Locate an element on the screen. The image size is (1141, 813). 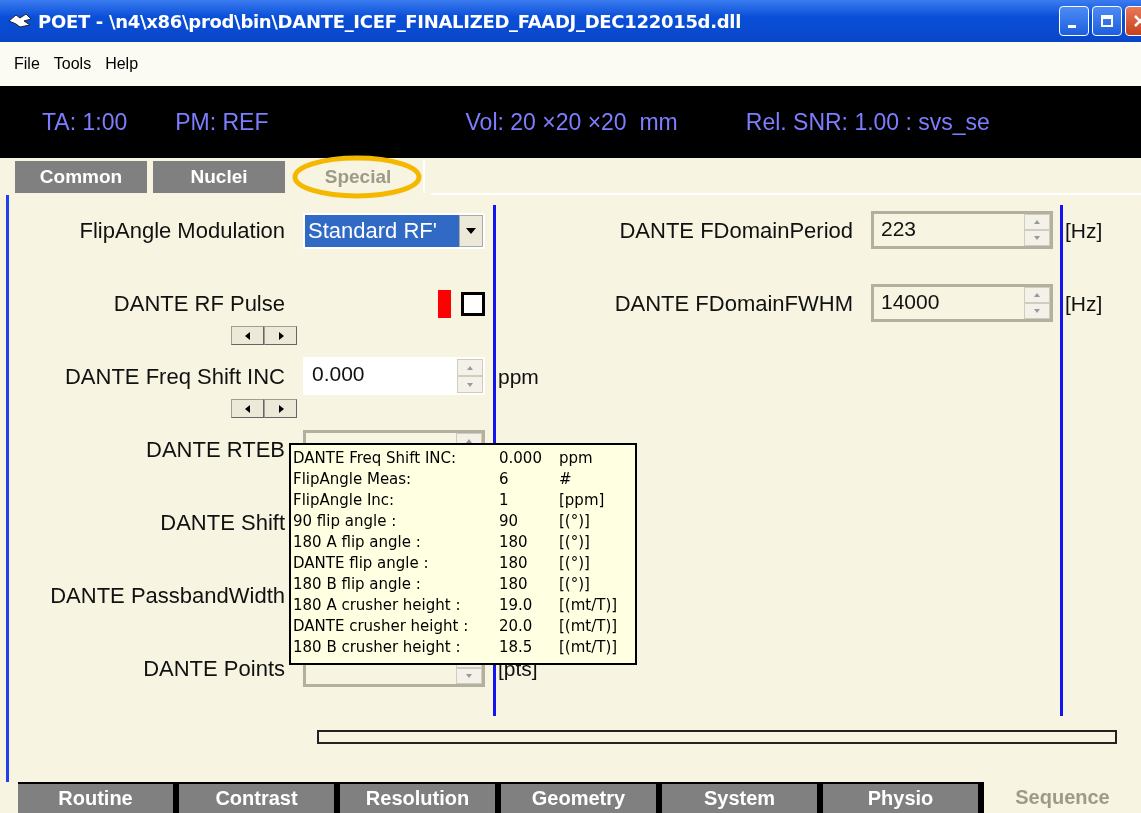
tooltip-value: 6 is located at coordinates (504, 478).